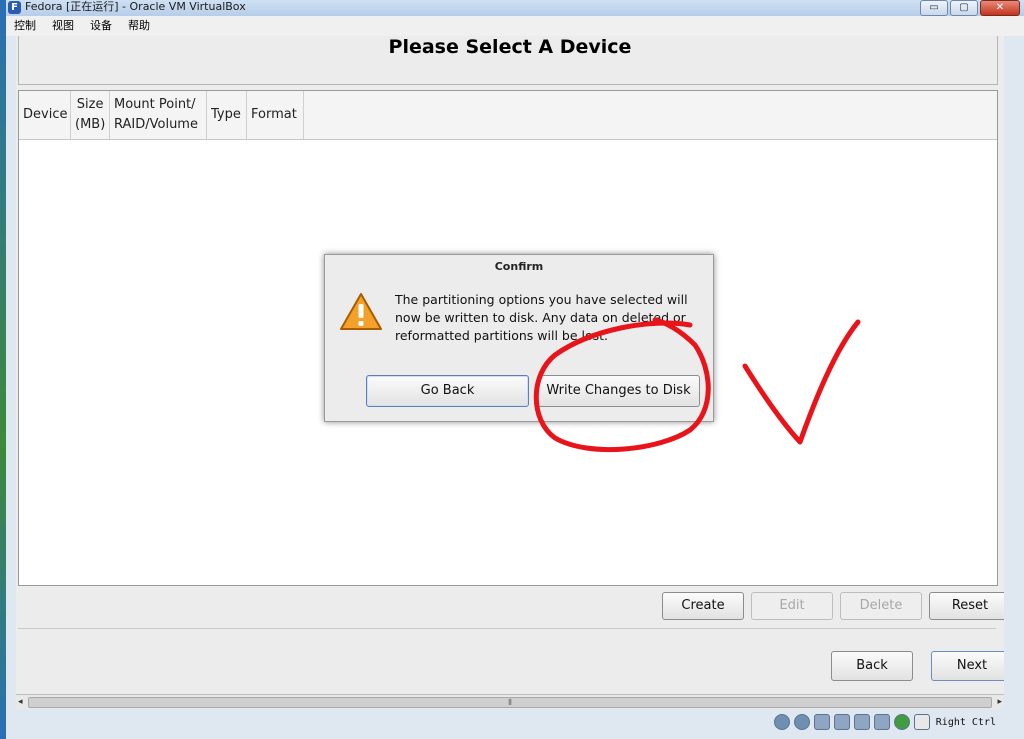 This screenshot has width=1024, height=739. Describe the element at coordinates (20, 702) in the screenshot. I see `scroll-left-arrow: ◂` at that location.